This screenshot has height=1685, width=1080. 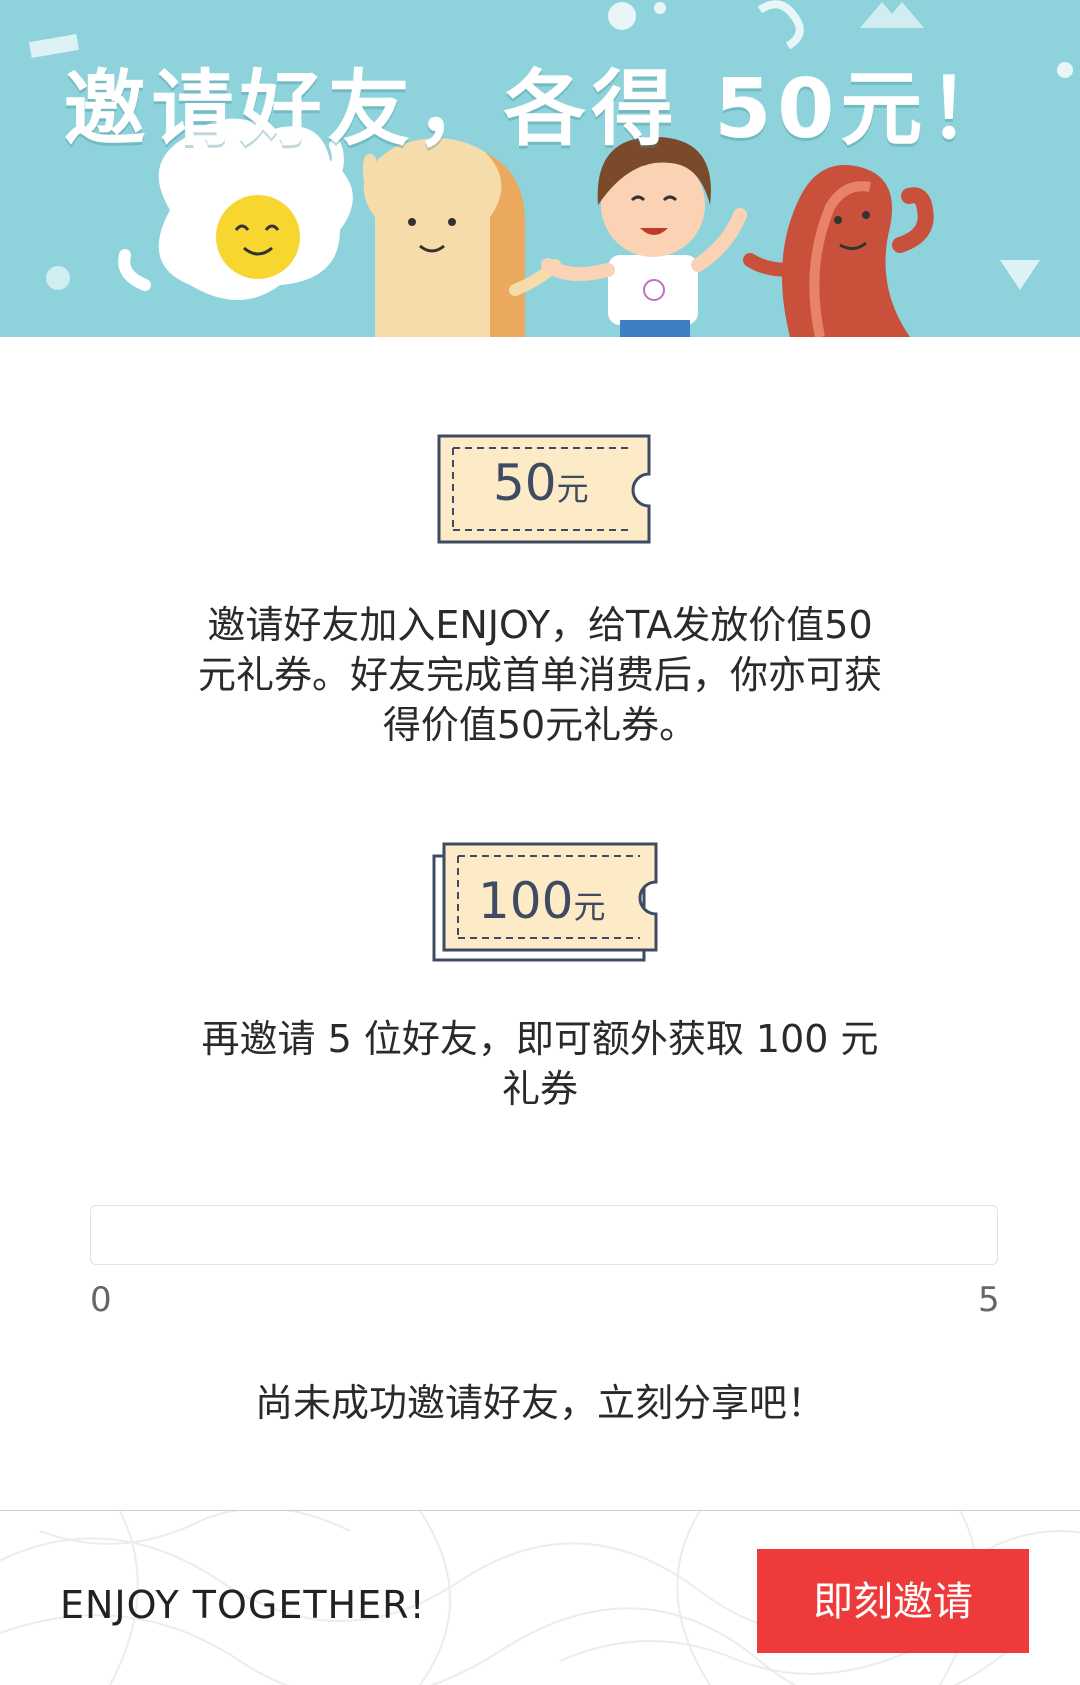 I want to click on coupon-single: 50元, so click(x=544, y=489).